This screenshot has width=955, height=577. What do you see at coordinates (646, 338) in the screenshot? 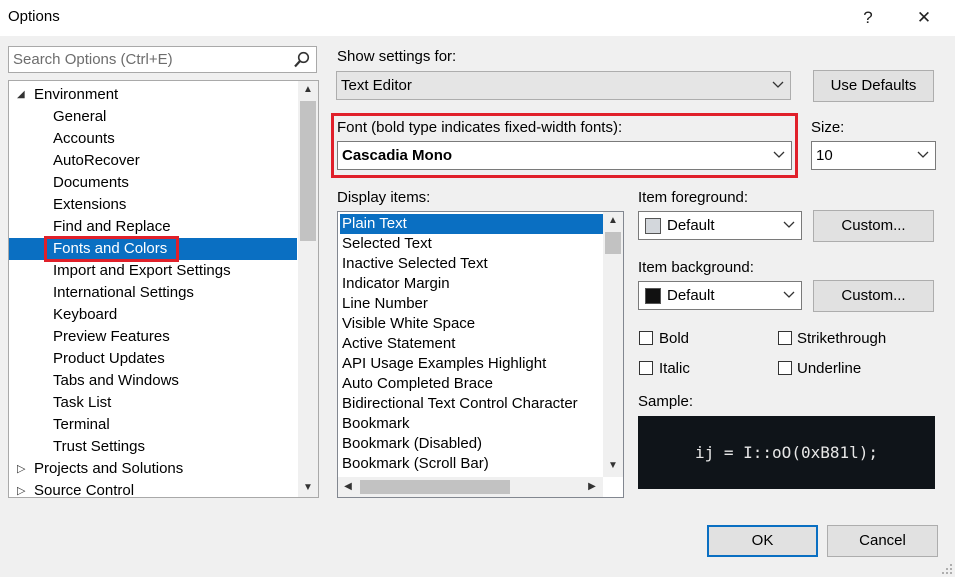
I see `bold-checkbox` at bounding box center [646, 338].